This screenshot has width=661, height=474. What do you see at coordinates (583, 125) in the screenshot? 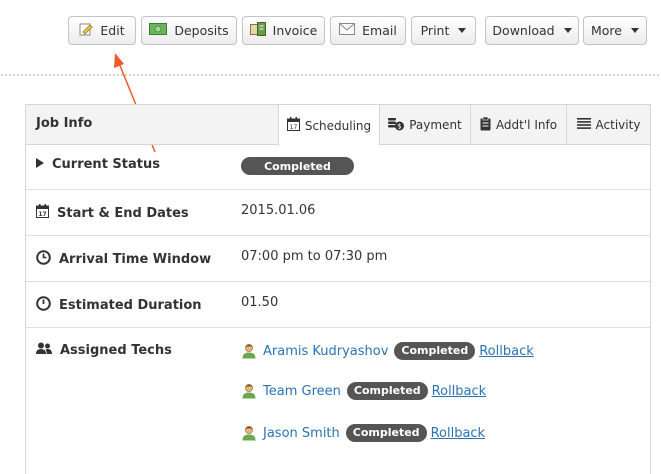
I see `list-icon` at bounding box center [583, 125].